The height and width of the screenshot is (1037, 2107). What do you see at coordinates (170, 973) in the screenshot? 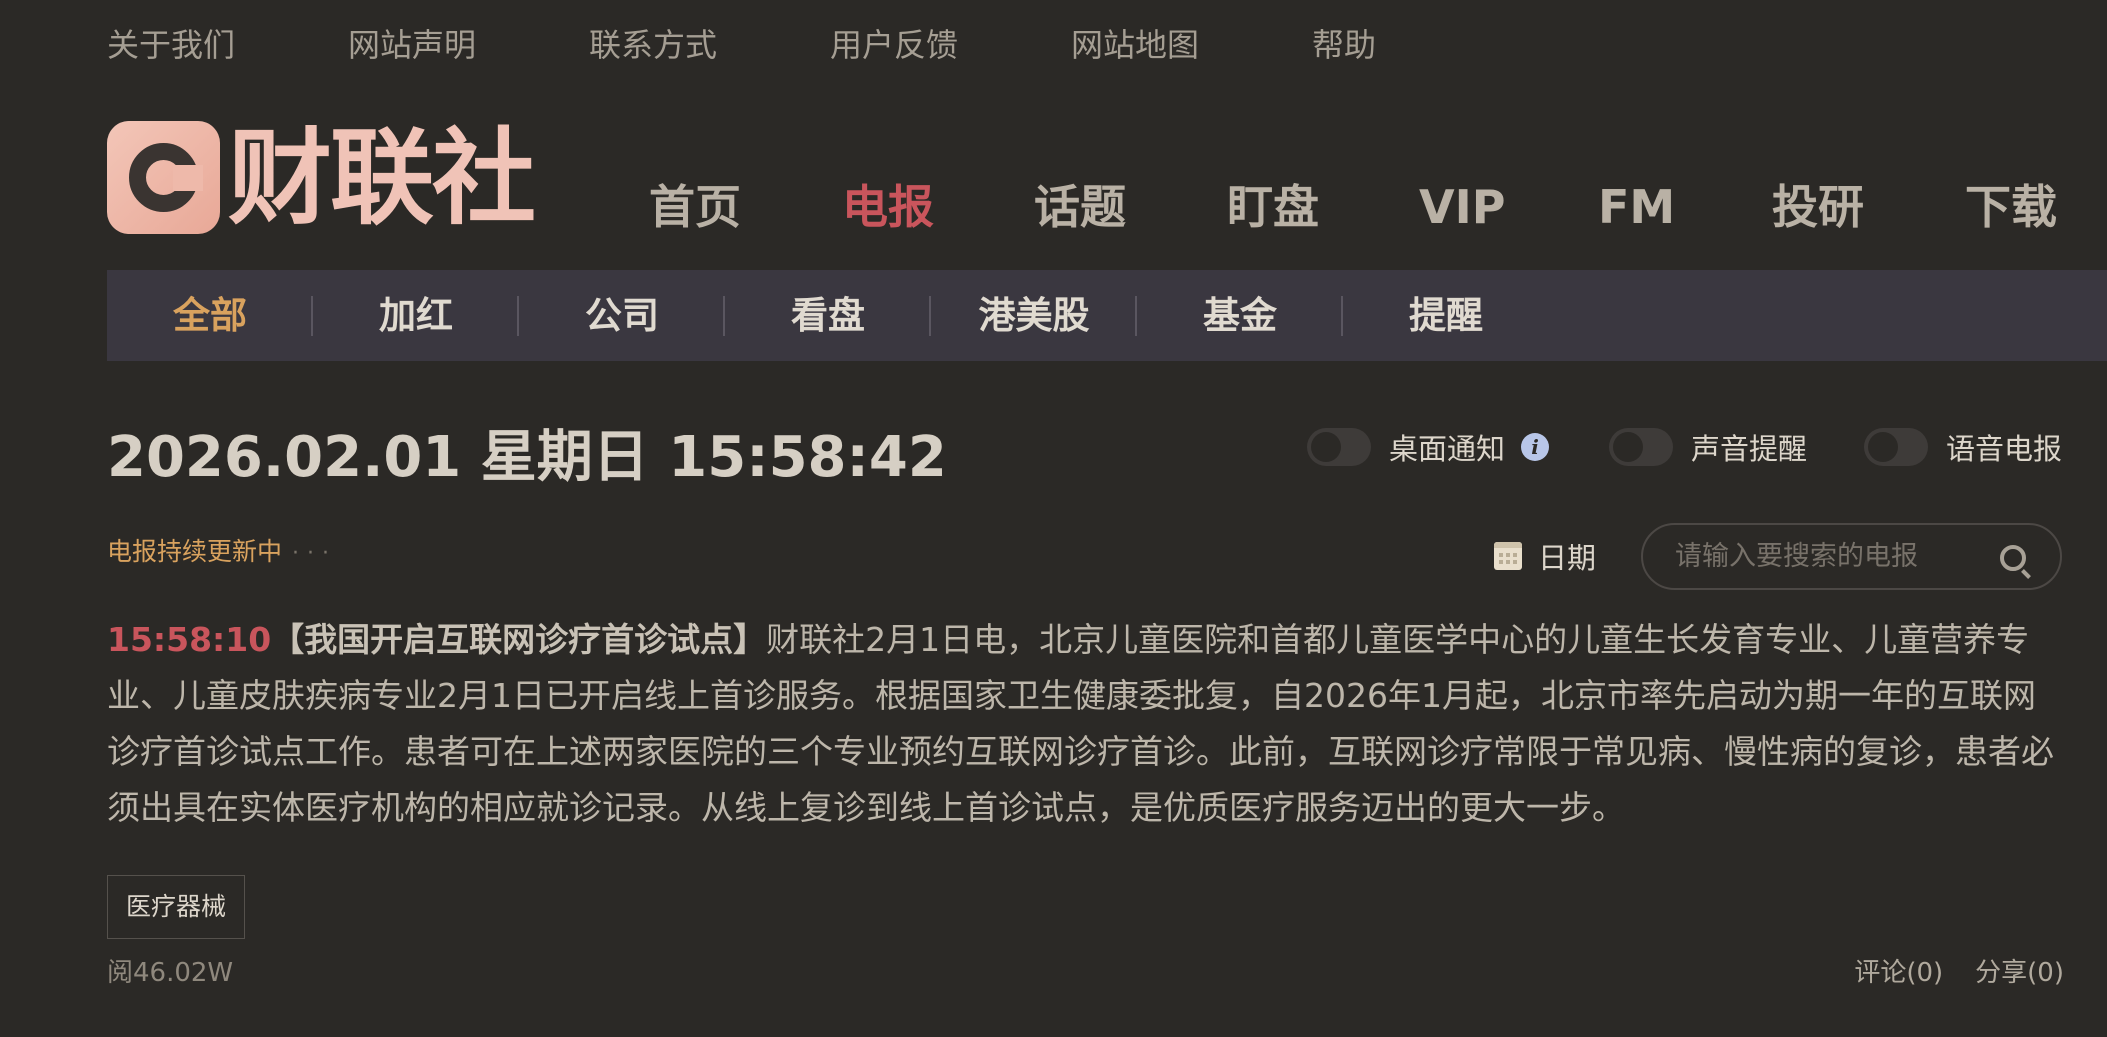
I see `read-count: 阅46.02W` at bounding box center [170, 973].